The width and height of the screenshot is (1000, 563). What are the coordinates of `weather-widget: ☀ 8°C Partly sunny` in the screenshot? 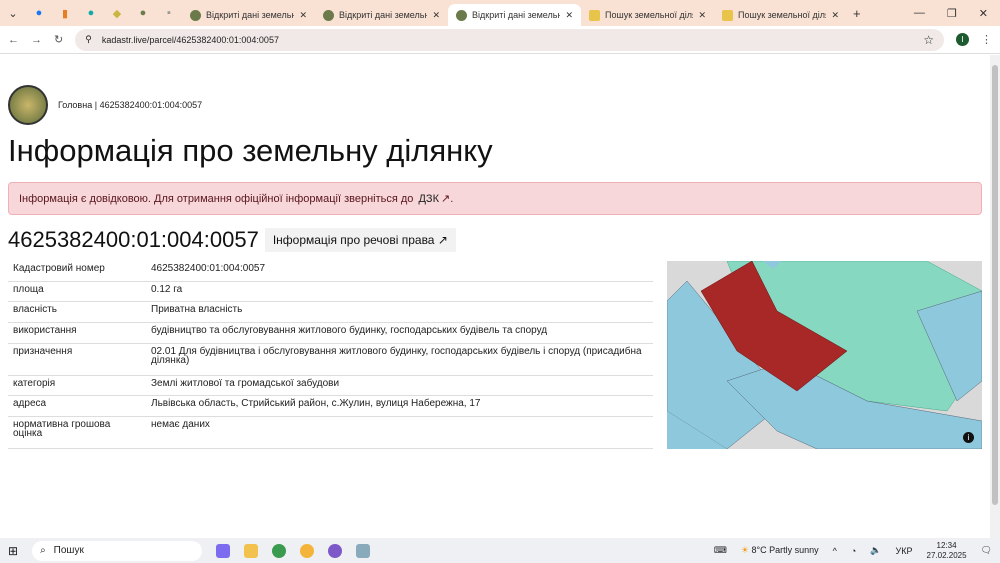 It's located at (780, 550).